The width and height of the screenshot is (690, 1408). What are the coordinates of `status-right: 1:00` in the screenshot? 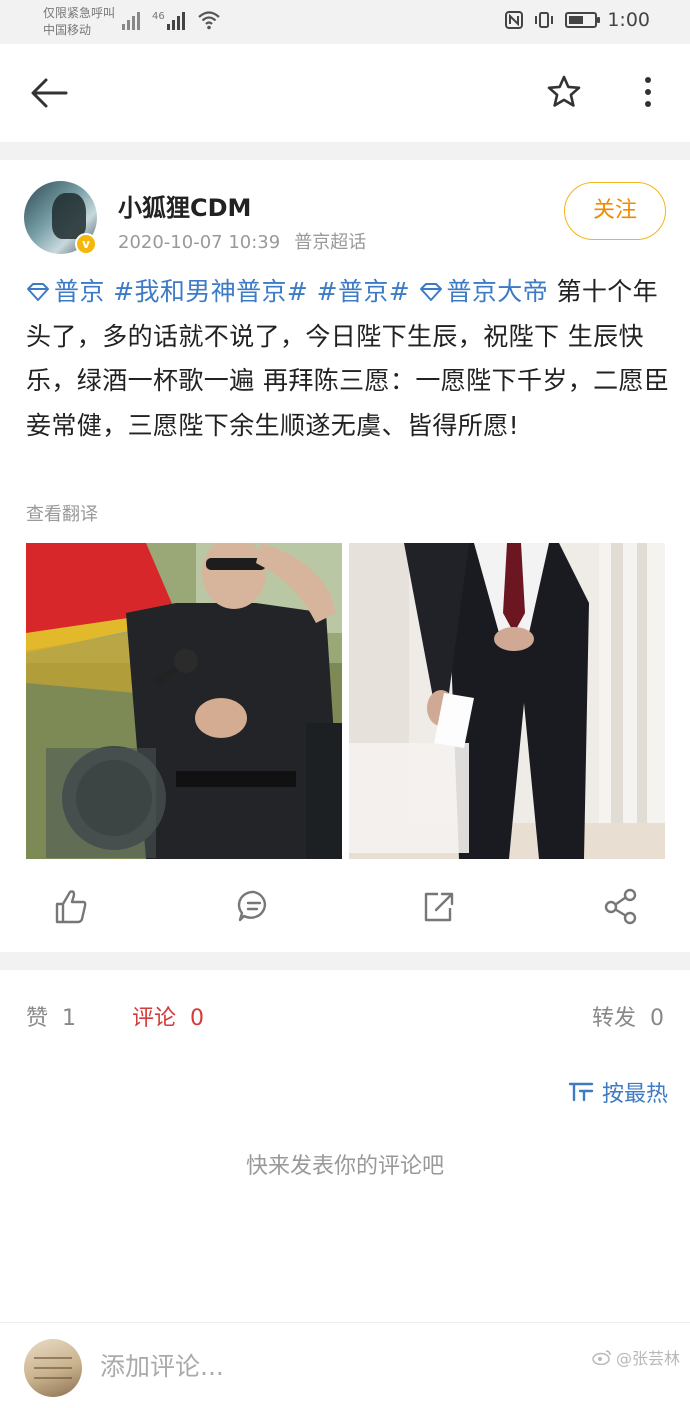 It's located at (577, 20).